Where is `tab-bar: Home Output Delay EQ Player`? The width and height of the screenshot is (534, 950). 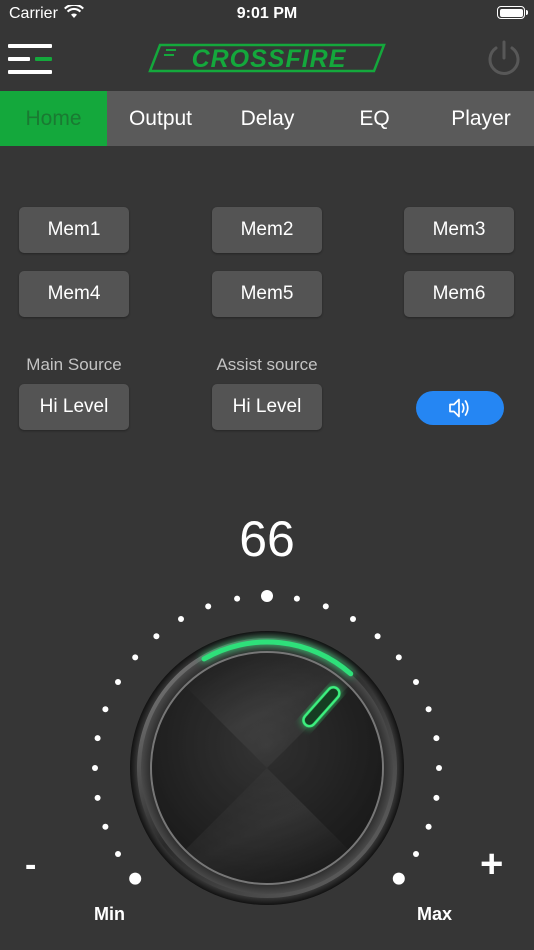
tab-bar: Home Output Delay EQ Player is located at coordinates (267, 118).